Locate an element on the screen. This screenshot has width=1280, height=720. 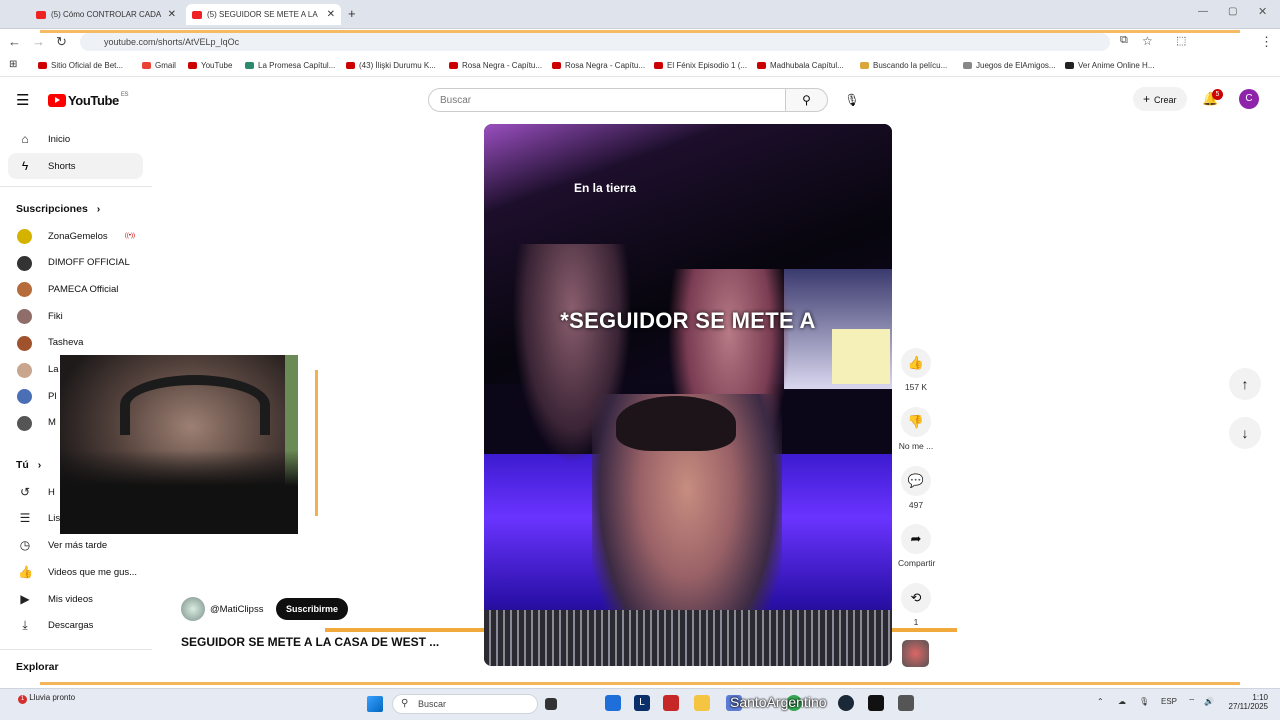
menu-hamburger-icon: ☰ is located at coordinates (22, 100).